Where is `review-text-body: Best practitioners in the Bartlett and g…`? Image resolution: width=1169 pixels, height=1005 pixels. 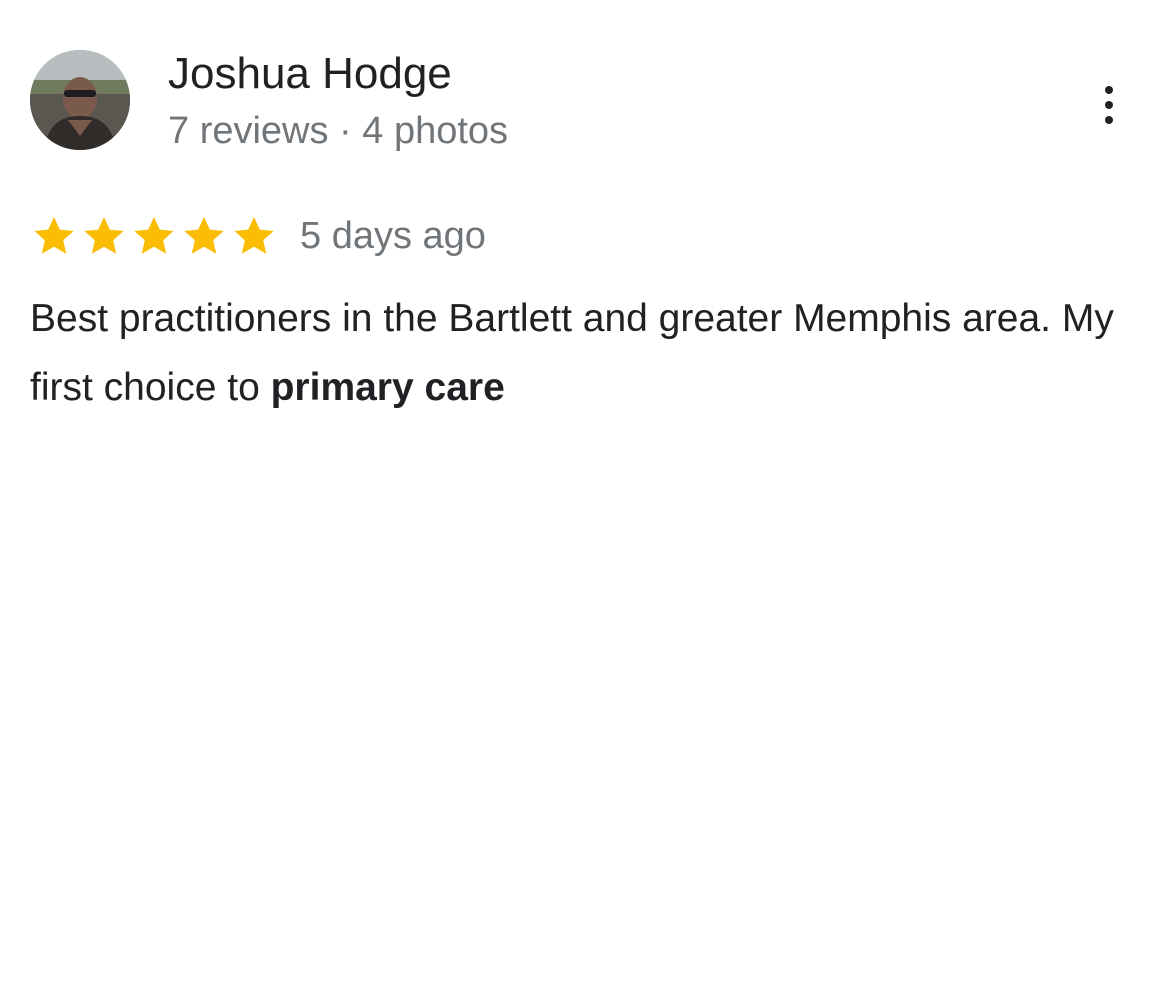
review-text-body: Best practitioners in the Bartlett and g… is located at coordinates (572, 353).